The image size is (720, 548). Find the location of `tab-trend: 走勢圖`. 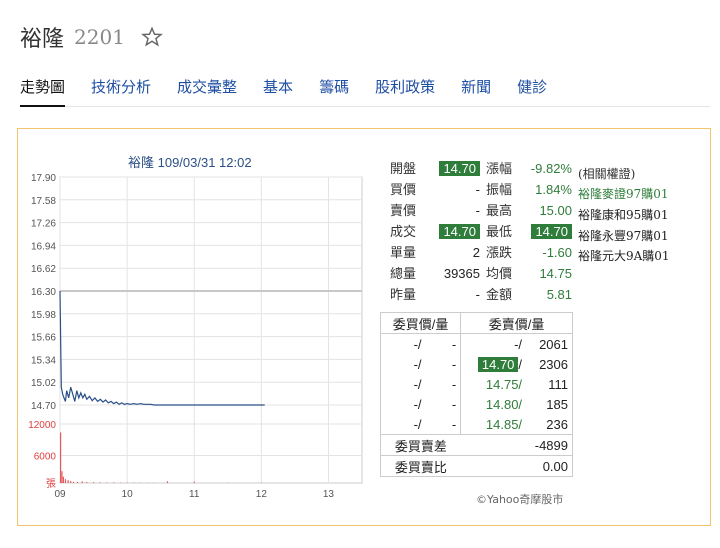

tab-trend: 走勢圖 is located at coordinates (43, 88).